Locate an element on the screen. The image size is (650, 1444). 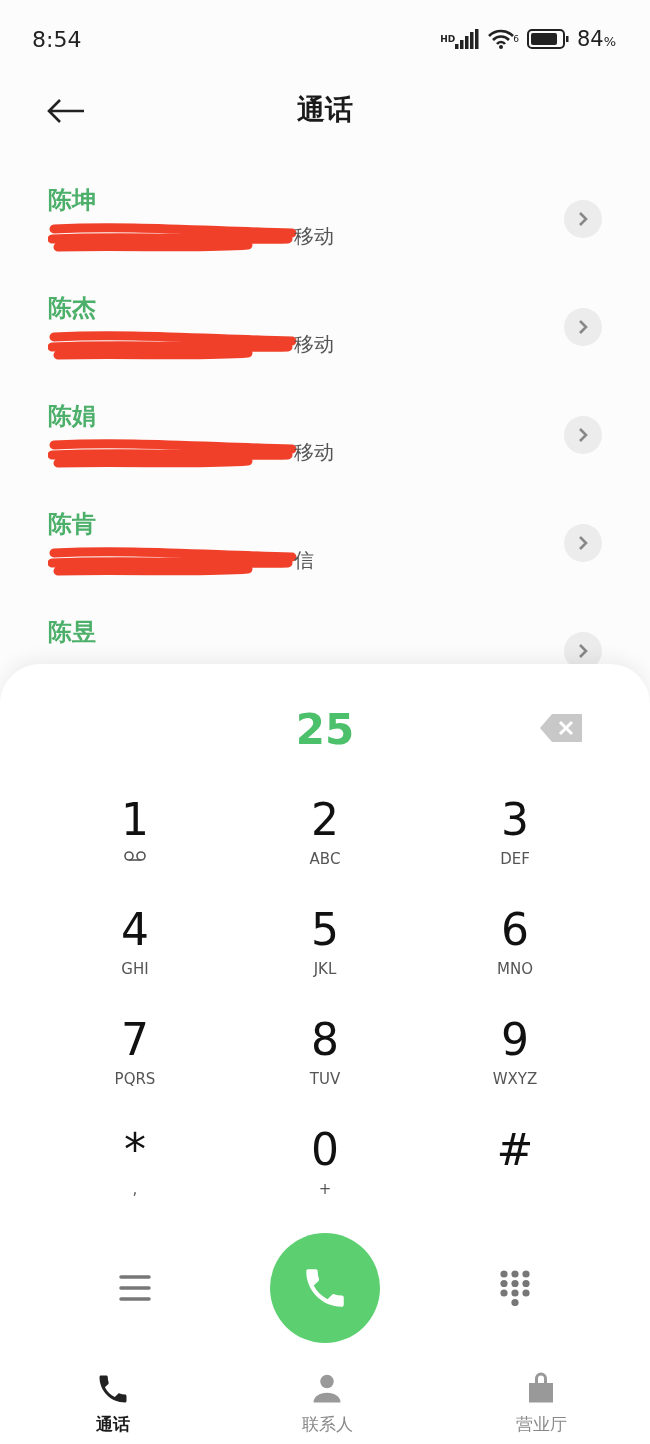
dial-key: * , is located at coordinates (135, 1179).